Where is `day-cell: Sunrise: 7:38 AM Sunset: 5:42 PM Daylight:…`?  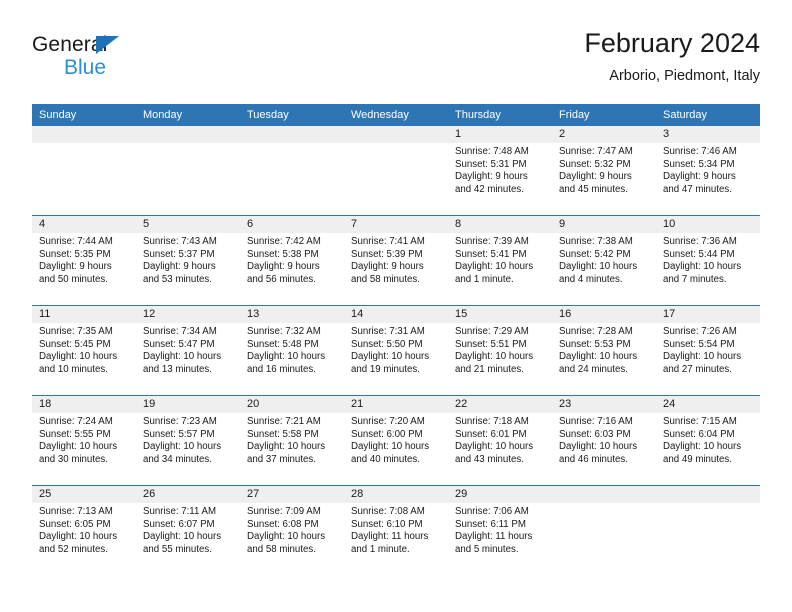 day-cell: Sunrise: 7:38 AM Sunset: 5:42 PM Daylight:… is located at coordinates (604, 269).